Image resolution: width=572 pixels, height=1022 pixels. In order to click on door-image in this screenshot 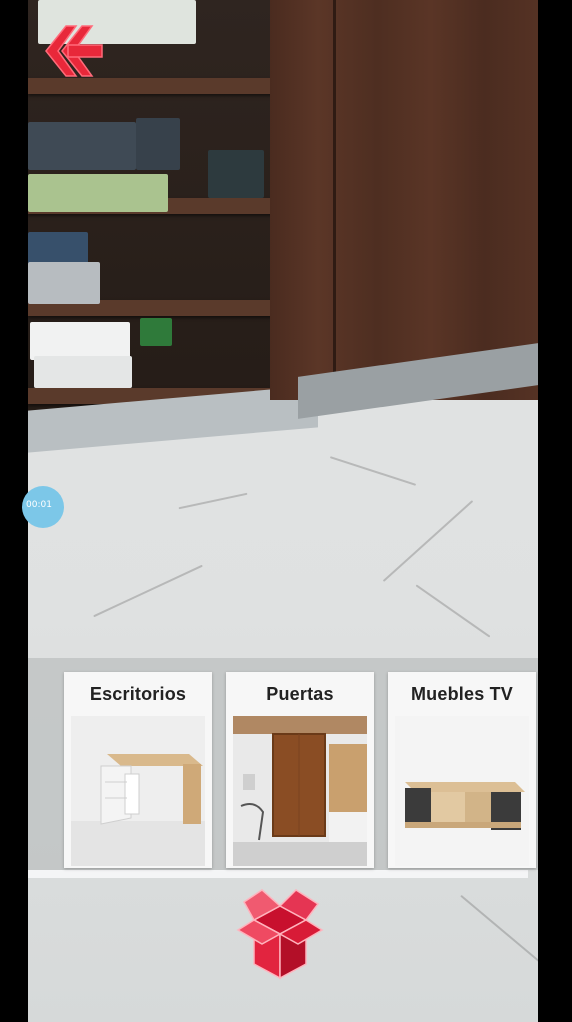, I will do `click(300, 791)`.